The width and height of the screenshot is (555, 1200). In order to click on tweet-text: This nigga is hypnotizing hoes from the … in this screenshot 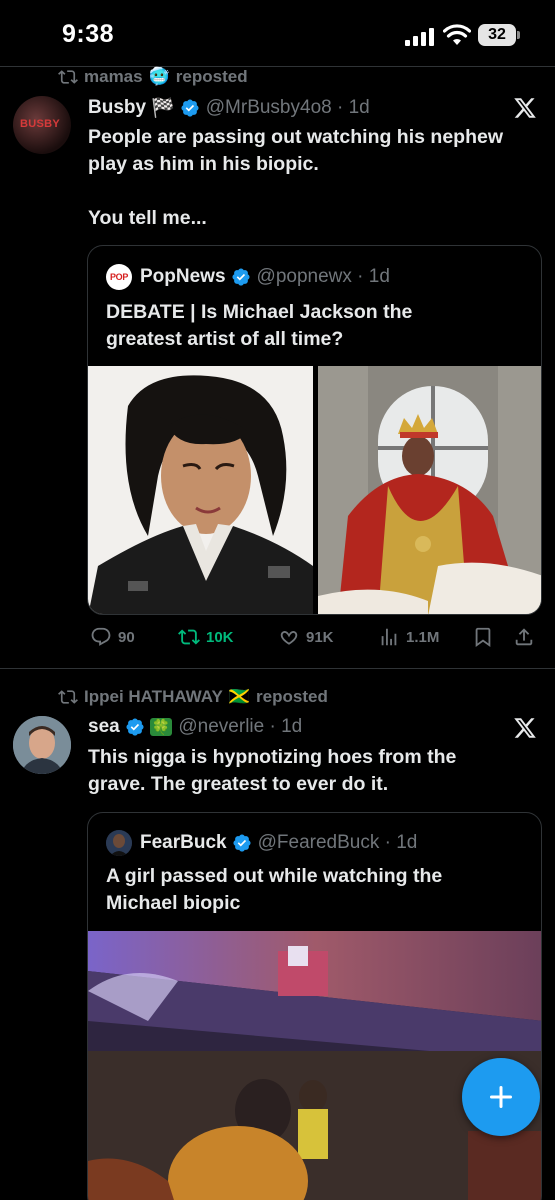, I will do `click(272, 771)`.